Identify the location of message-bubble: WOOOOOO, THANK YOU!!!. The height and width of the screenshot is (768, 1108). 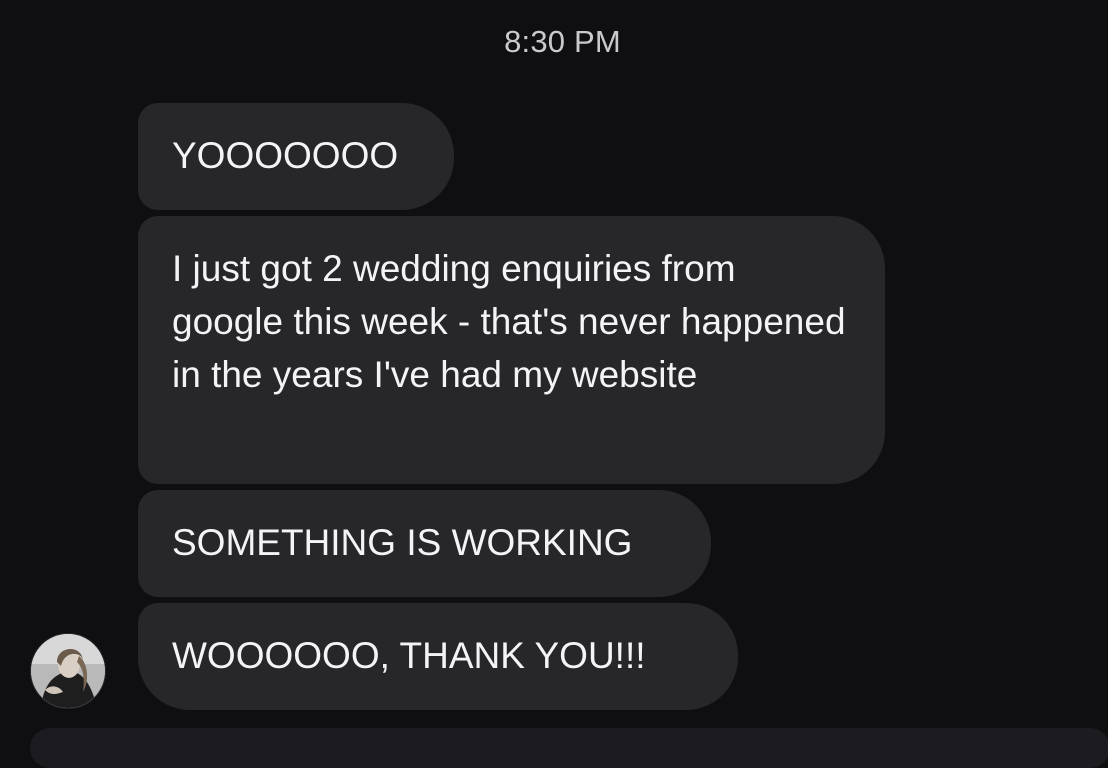
(438, 656).